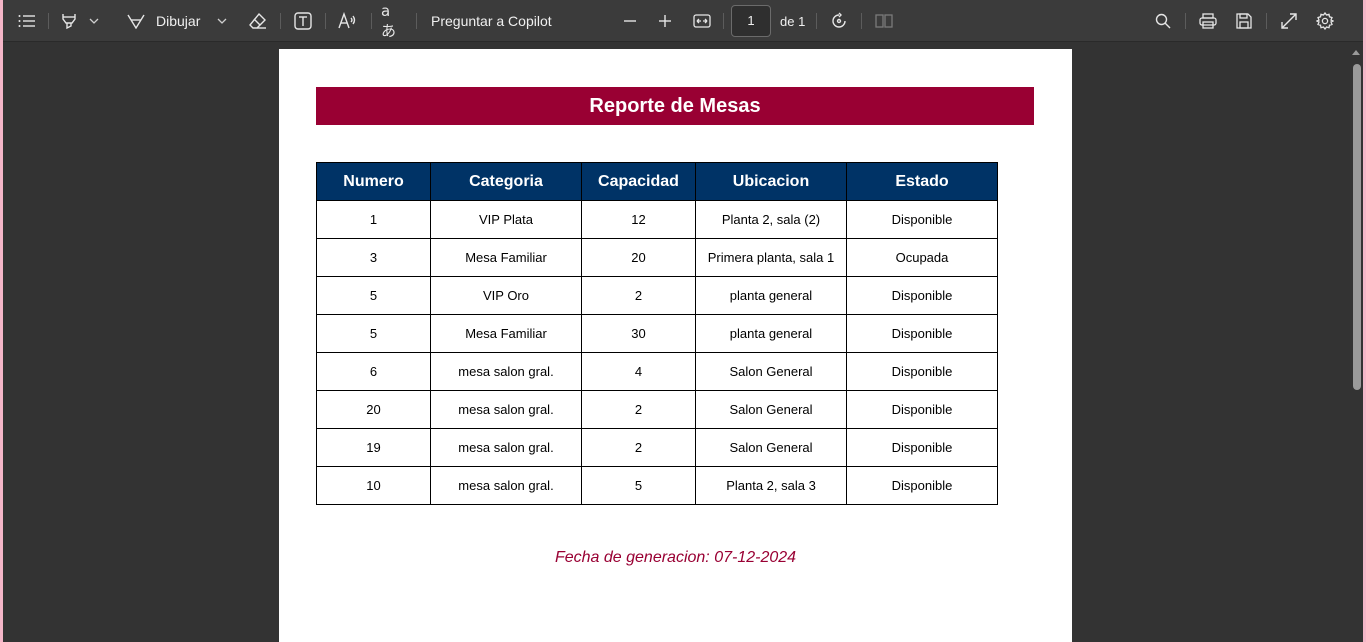 Image resolution: width=1366 pixels, height=642 pixels. Describe the element at coordinates (1289, 21) in the screenshot. I see `fullscreen-icon` at that location.